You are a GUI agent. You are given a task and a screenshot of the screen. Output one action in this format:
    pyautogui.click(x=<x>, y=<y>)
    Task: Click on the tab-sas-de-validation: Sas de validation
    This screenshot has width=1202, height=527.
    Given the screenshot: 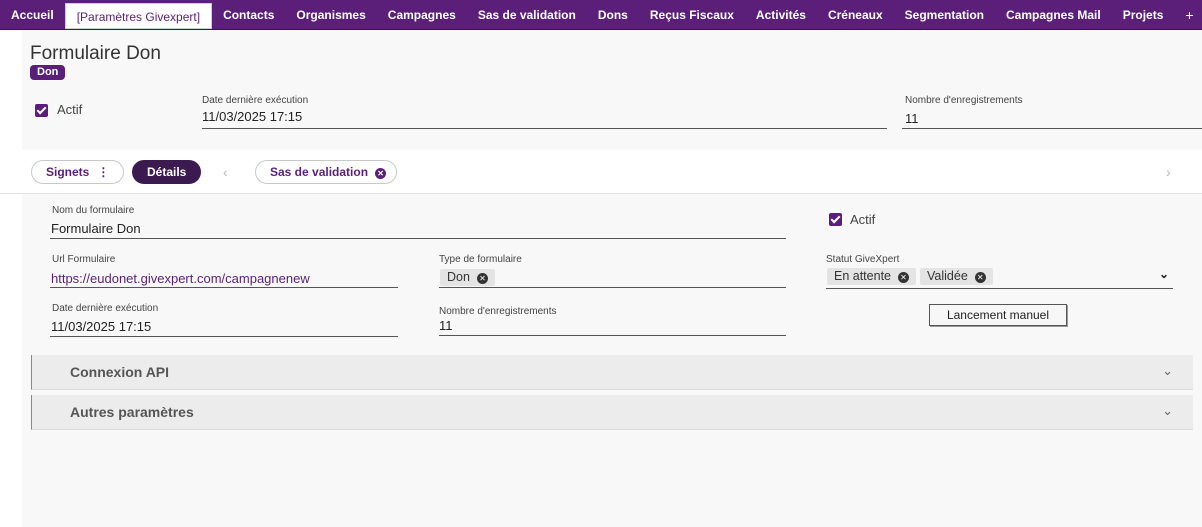 What is the action you would take?
    pyautogui.click(x=527, y=15)
    